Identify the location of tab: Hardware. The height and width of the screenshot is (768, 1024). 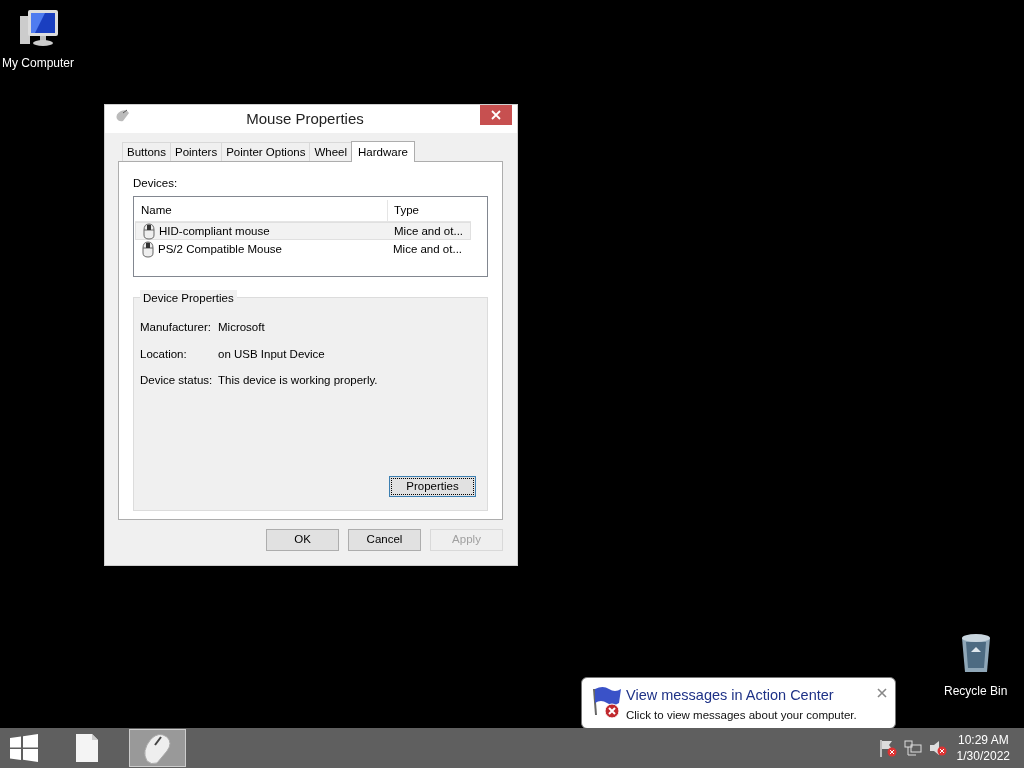
(383, 151).